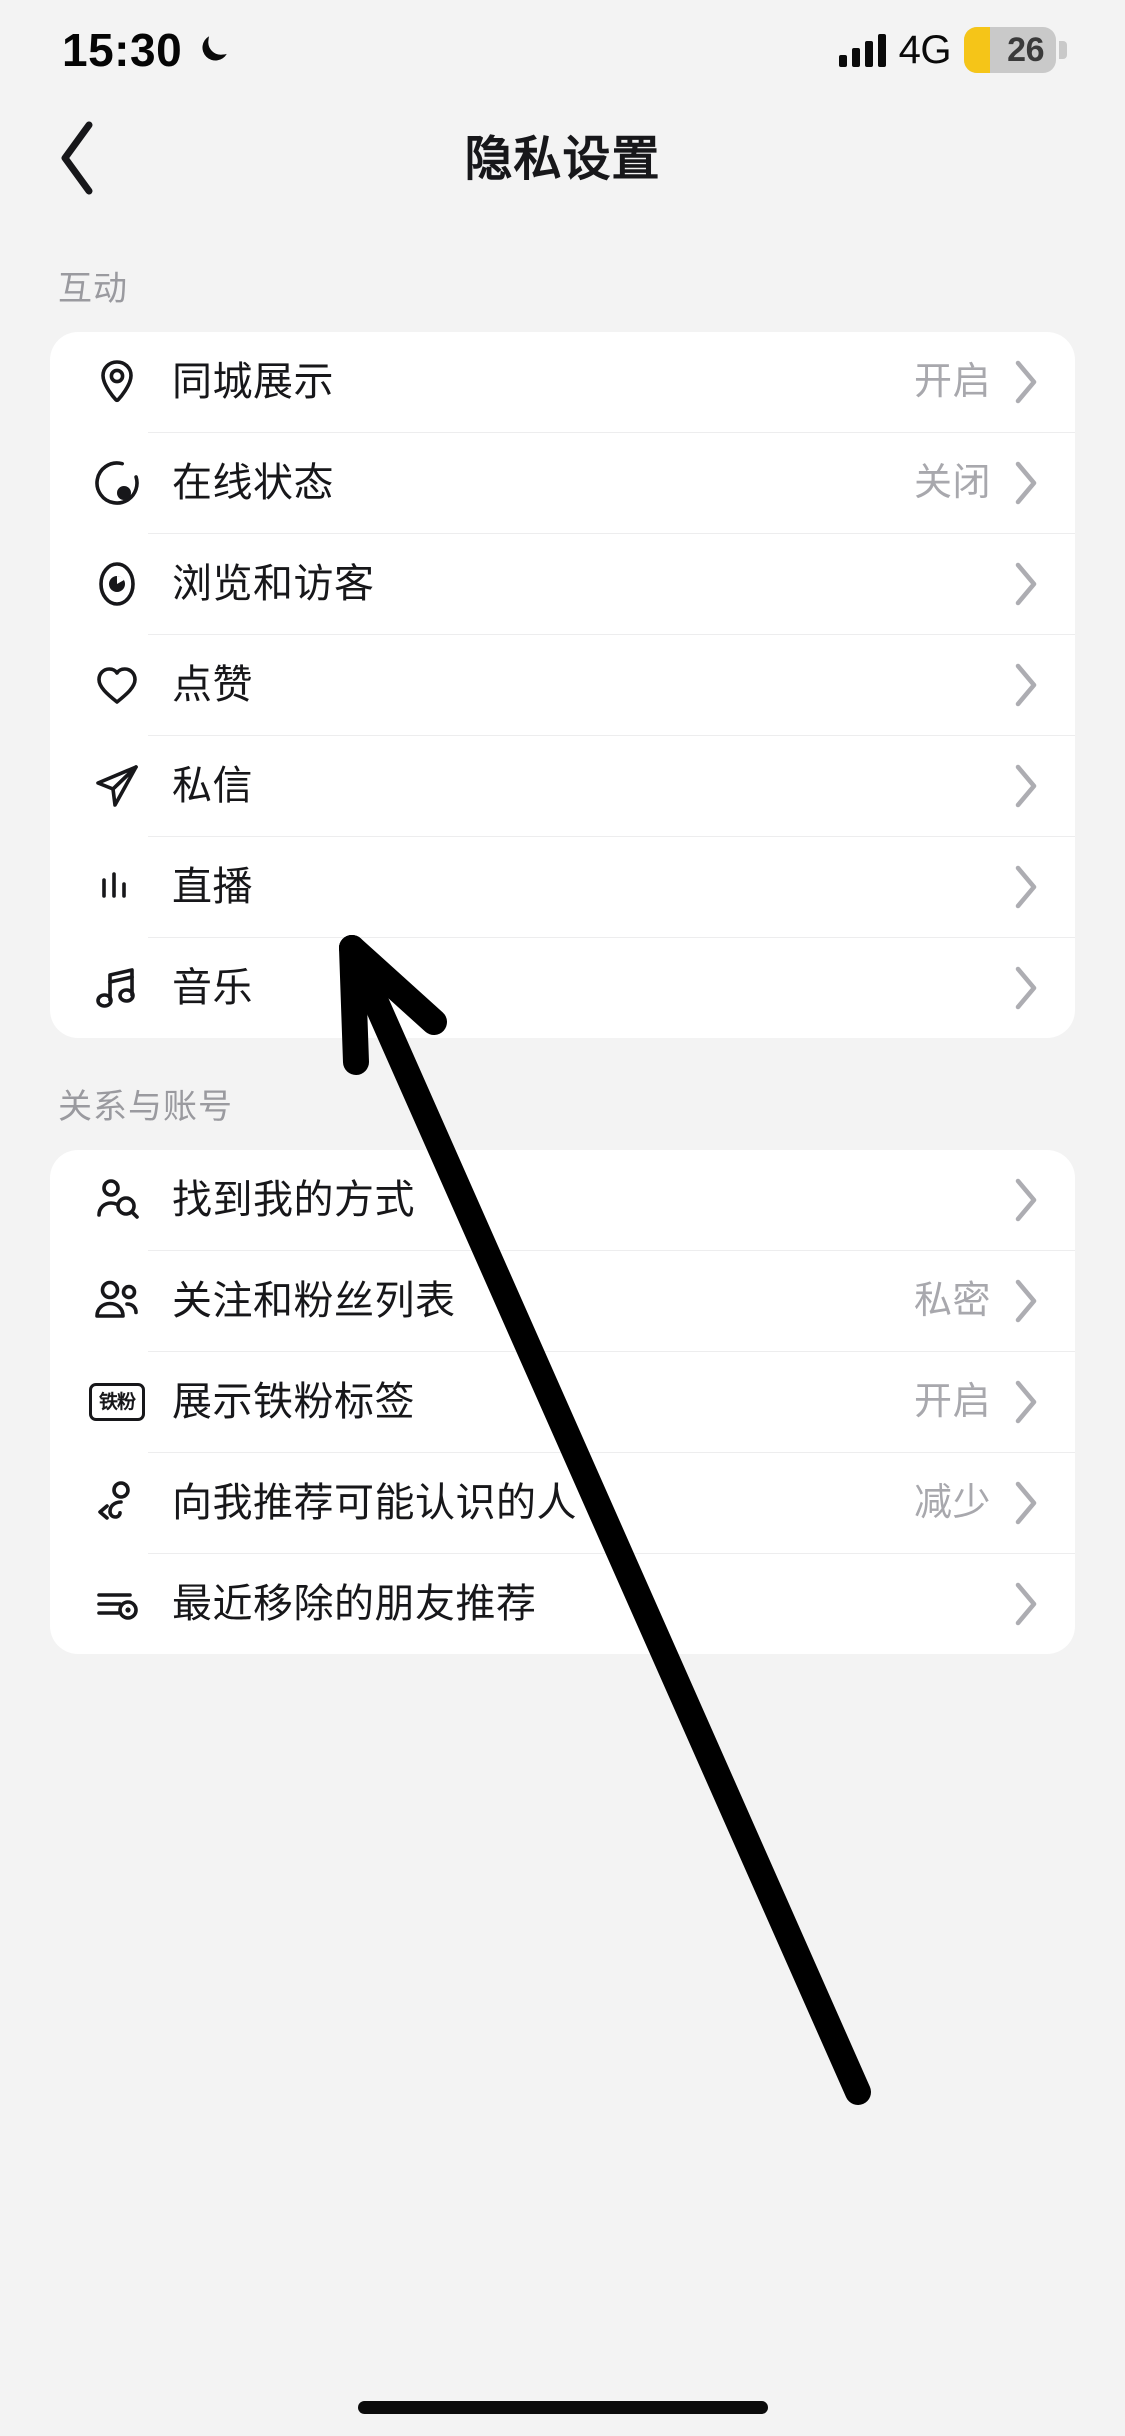 This screenshot has width=1125, height=2436. I want to click on settings-row-label: 最近移除的朋友推荐, so click(354, 1604).